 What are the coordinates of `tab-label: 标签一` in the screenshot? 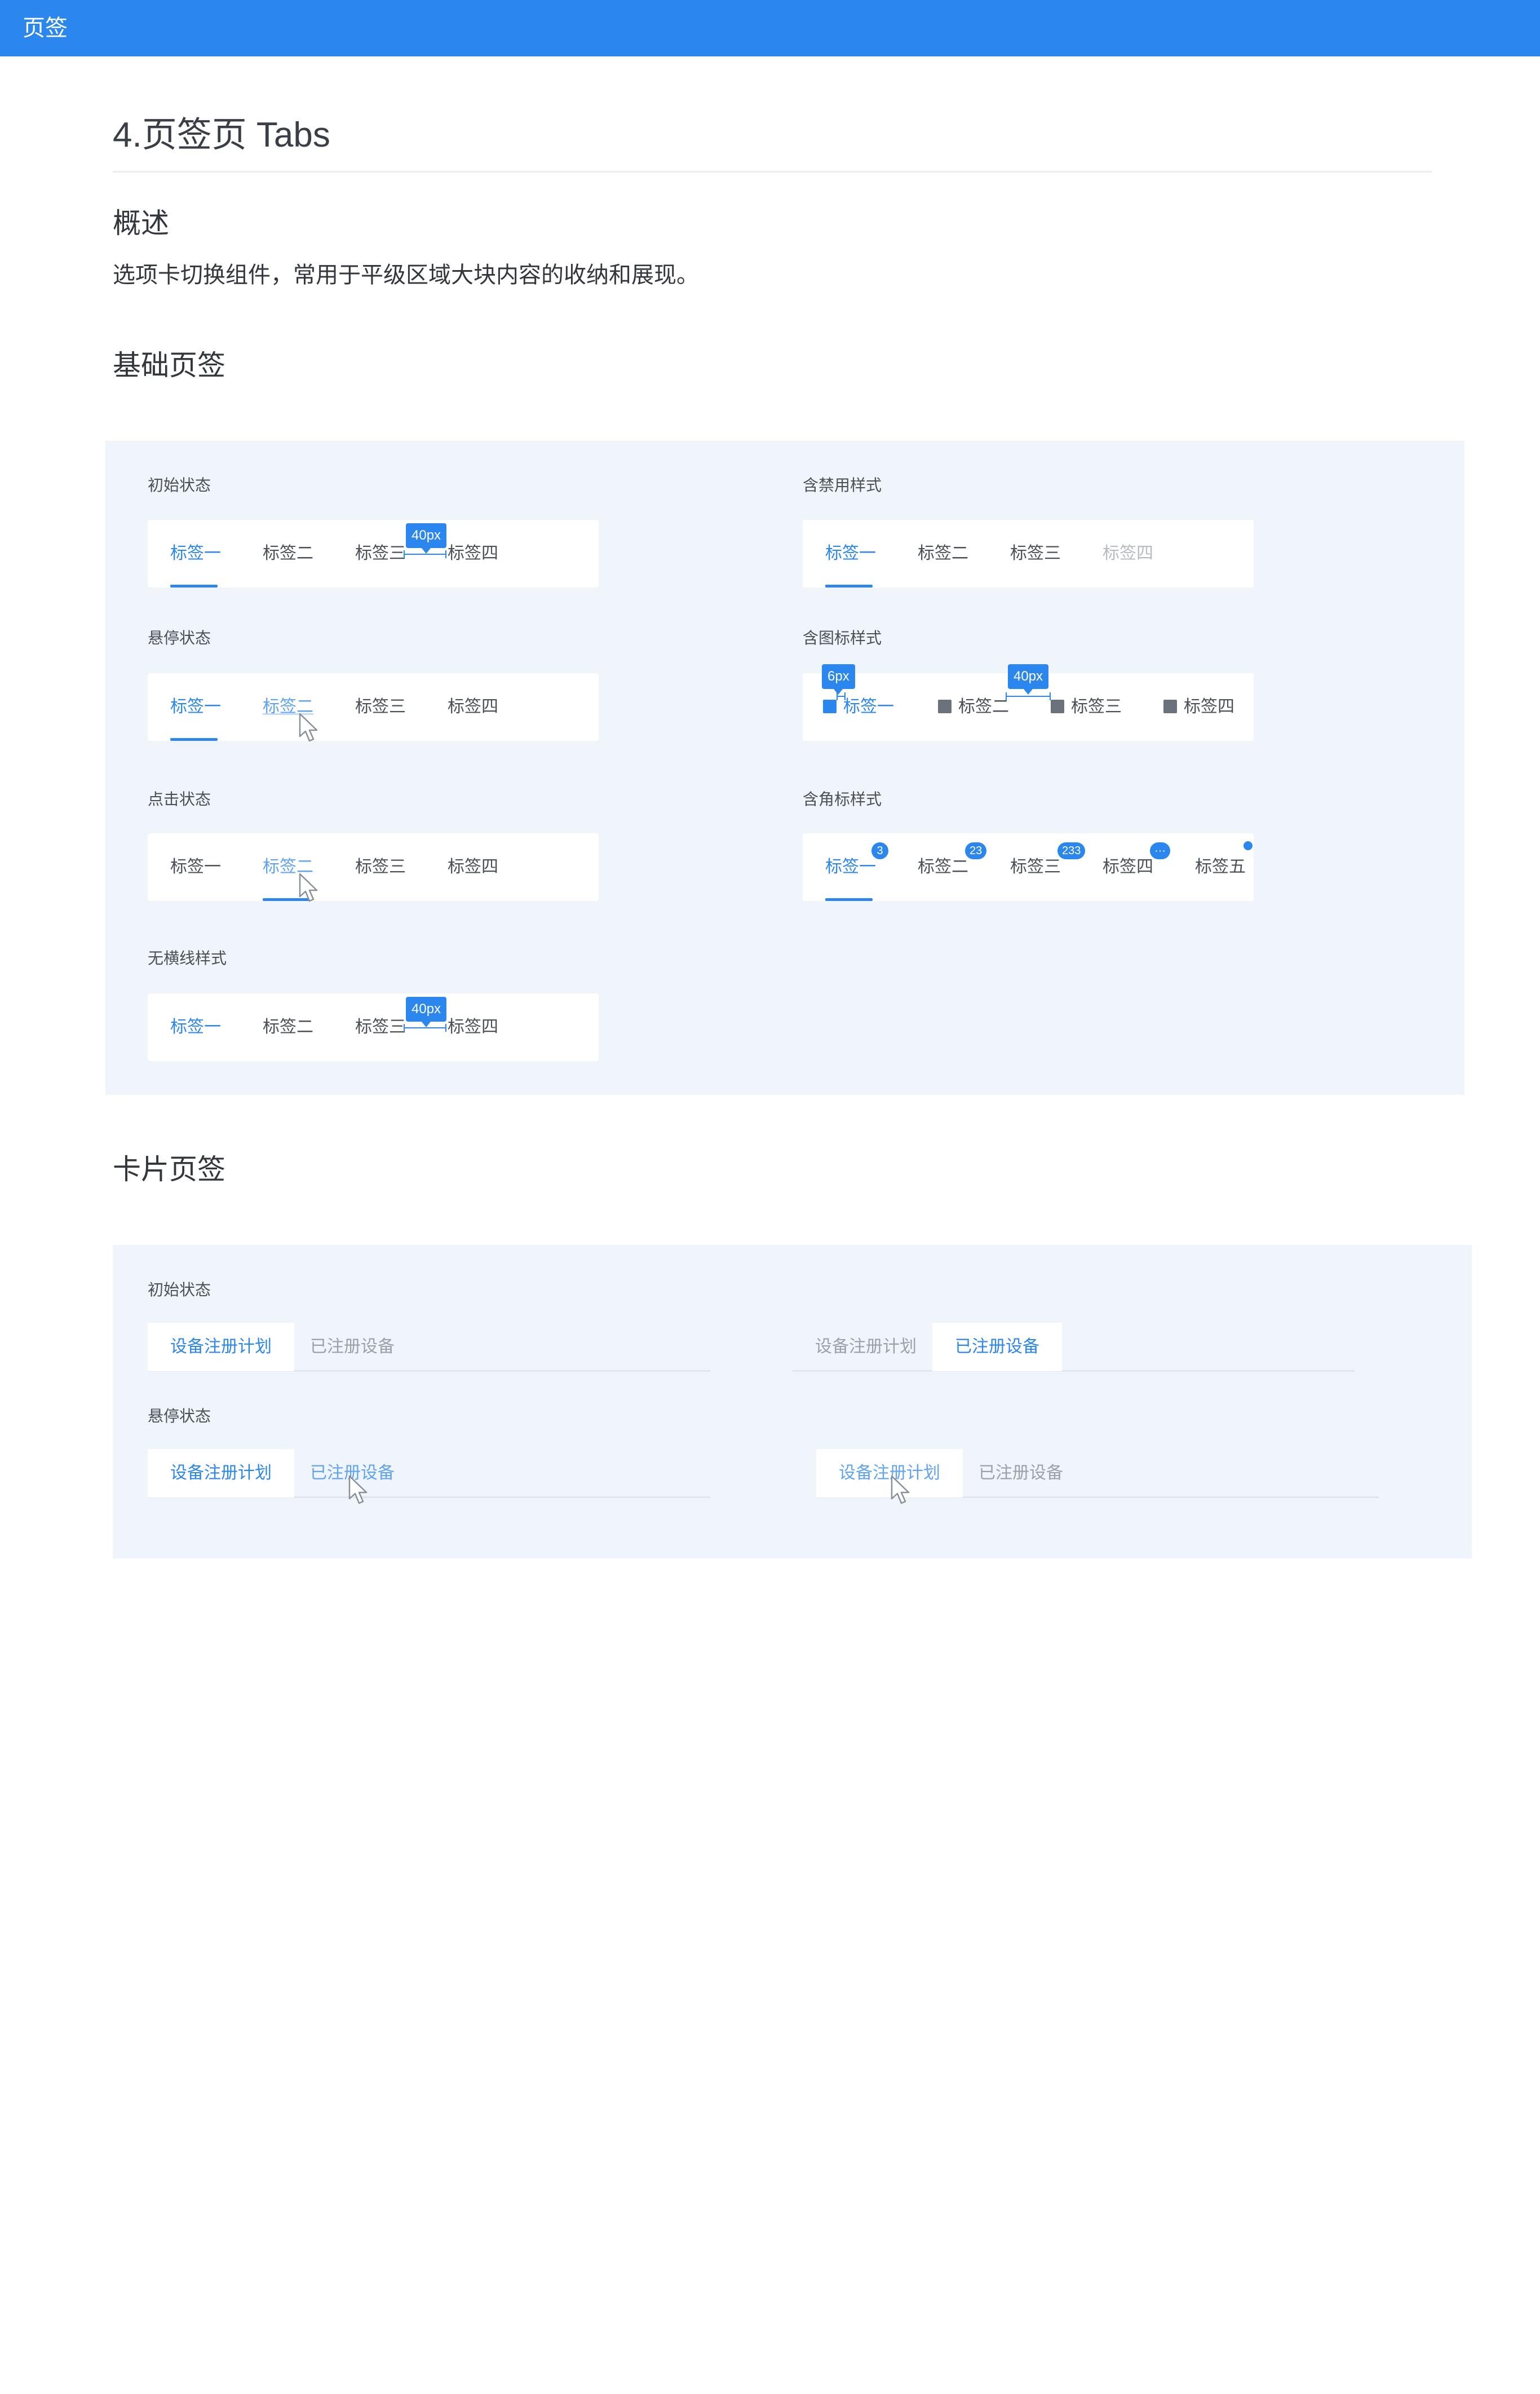 It's located at (869, 706).